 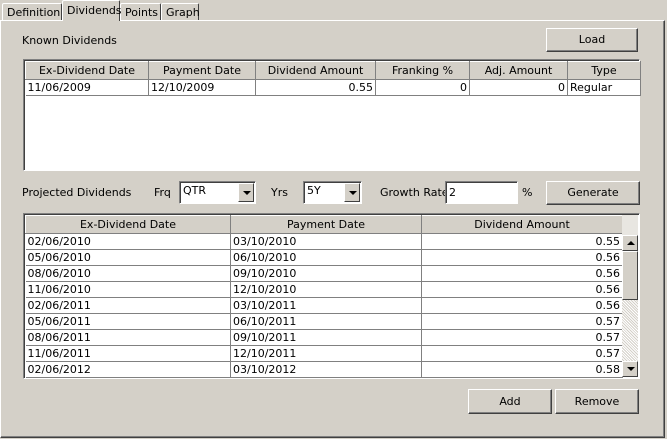 I want to click on scroll-up-button, so click(x=630, y=243).